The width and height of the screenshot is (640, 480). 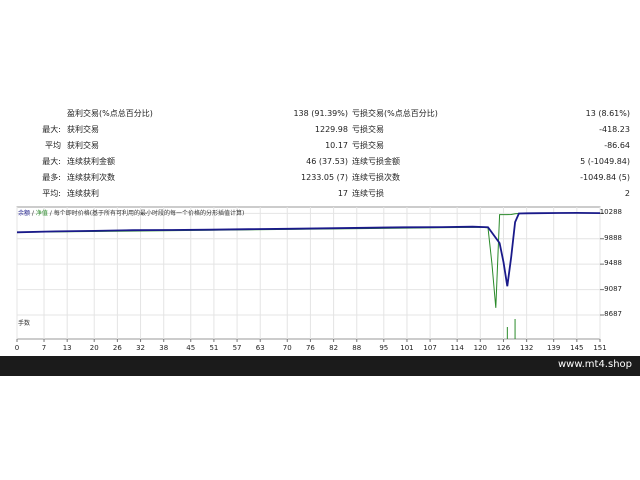 What do you see at coordinates (613, 237) in the screenshot?
I see `y-tick-label: 9888` at bounding box center [613, 237].